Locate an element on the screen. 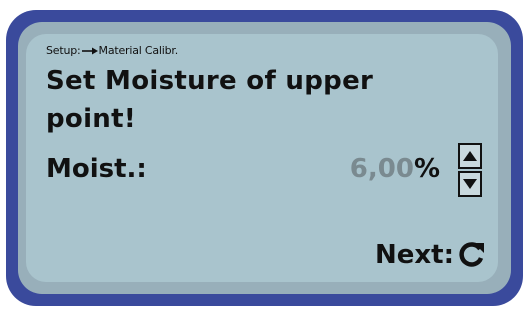  triangle-down-icon is located at coordinates (470, 184).